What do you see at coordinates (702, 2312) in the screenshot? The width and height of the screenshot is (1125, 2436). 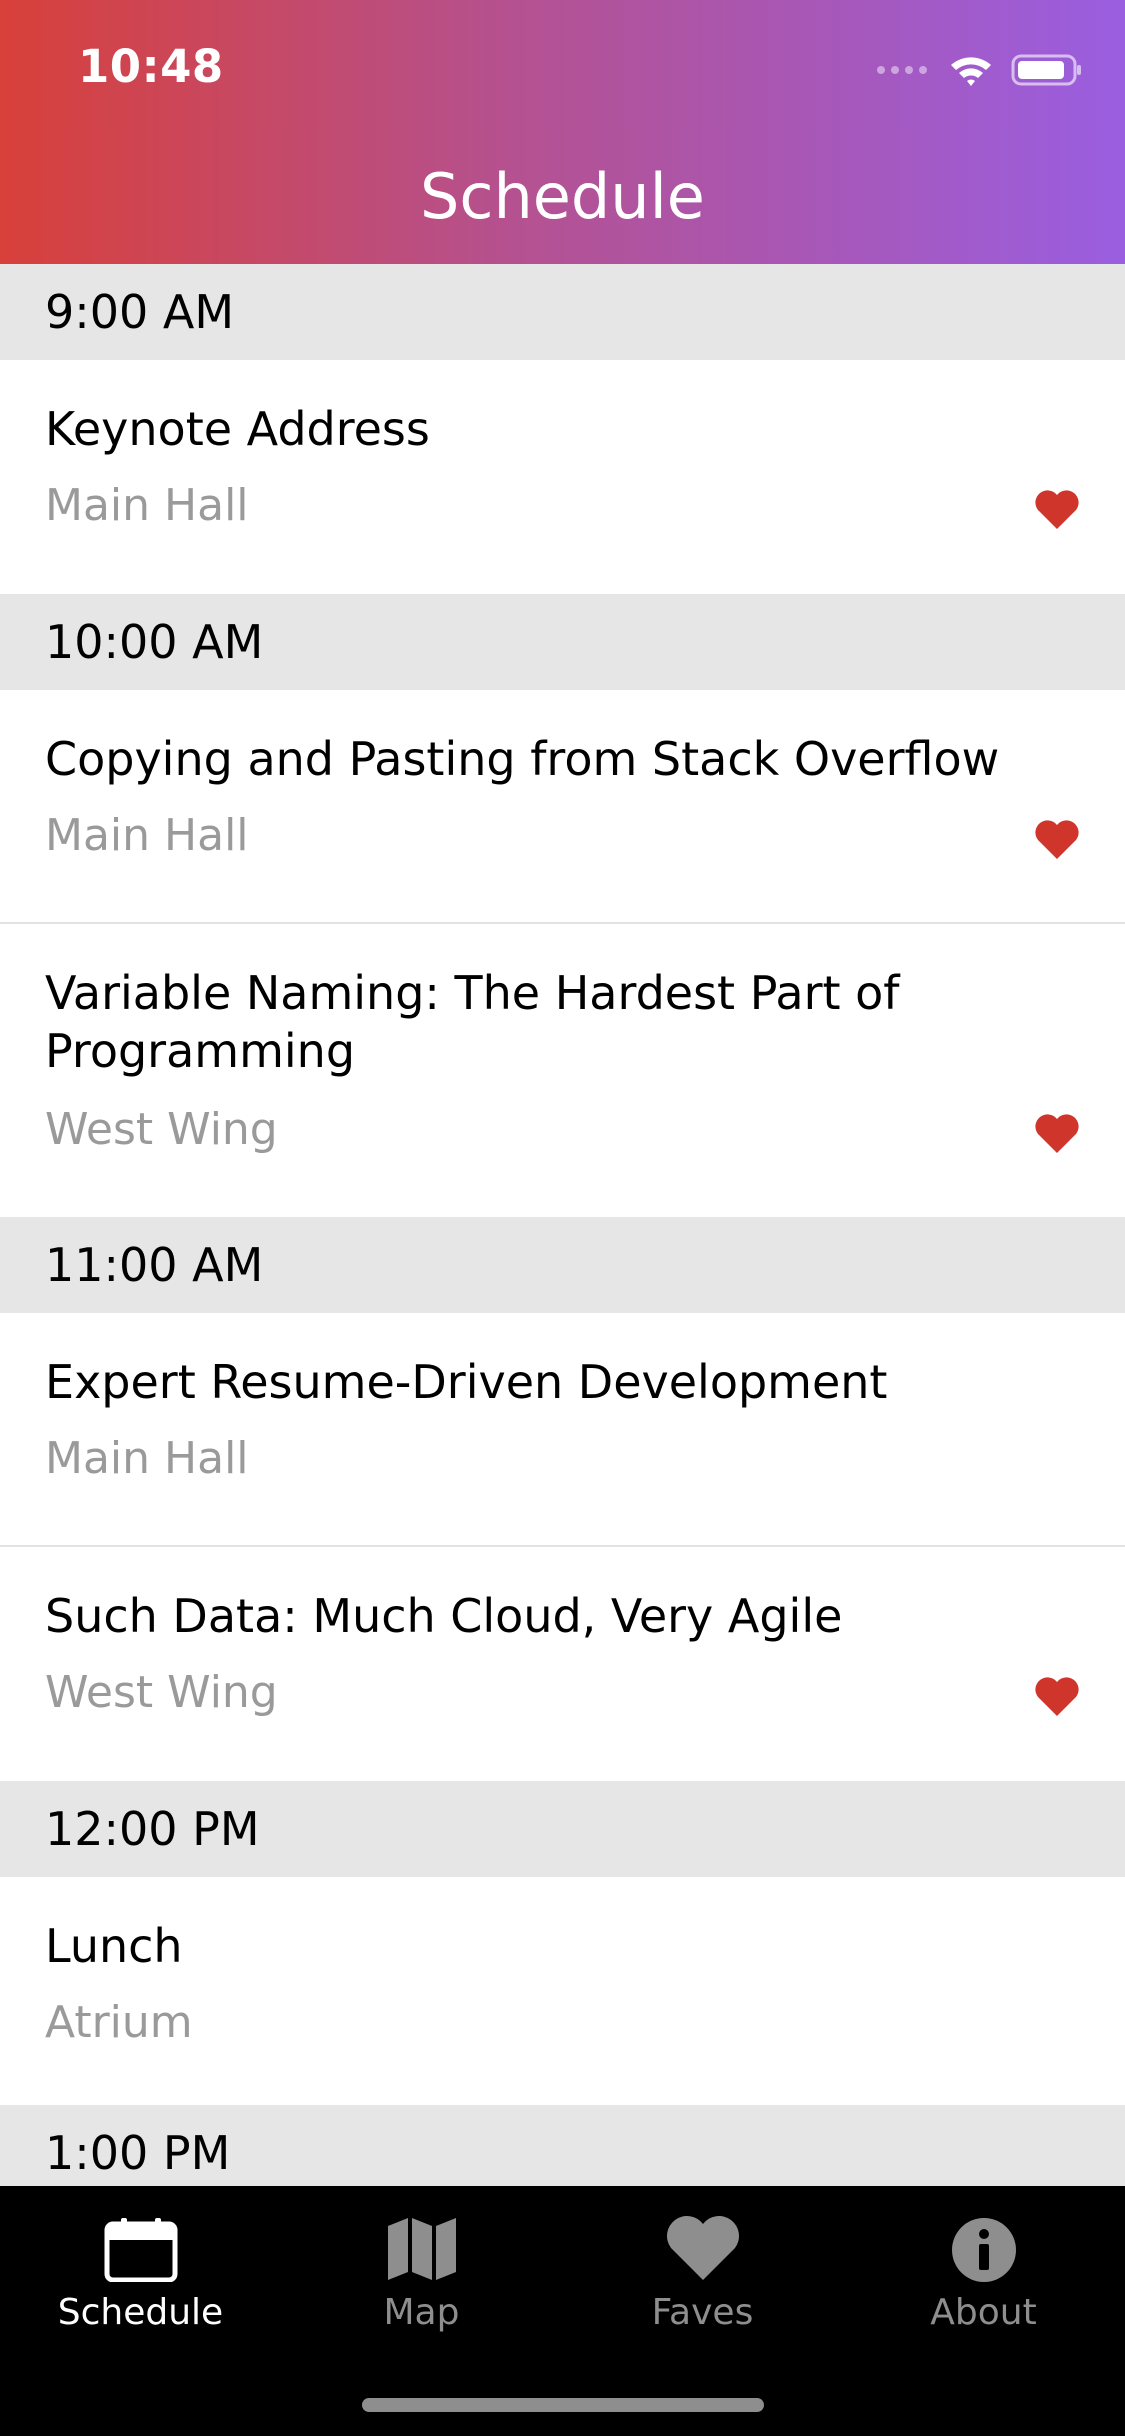 I see `tab-label: Faves` at bounding box center [702, 2312].